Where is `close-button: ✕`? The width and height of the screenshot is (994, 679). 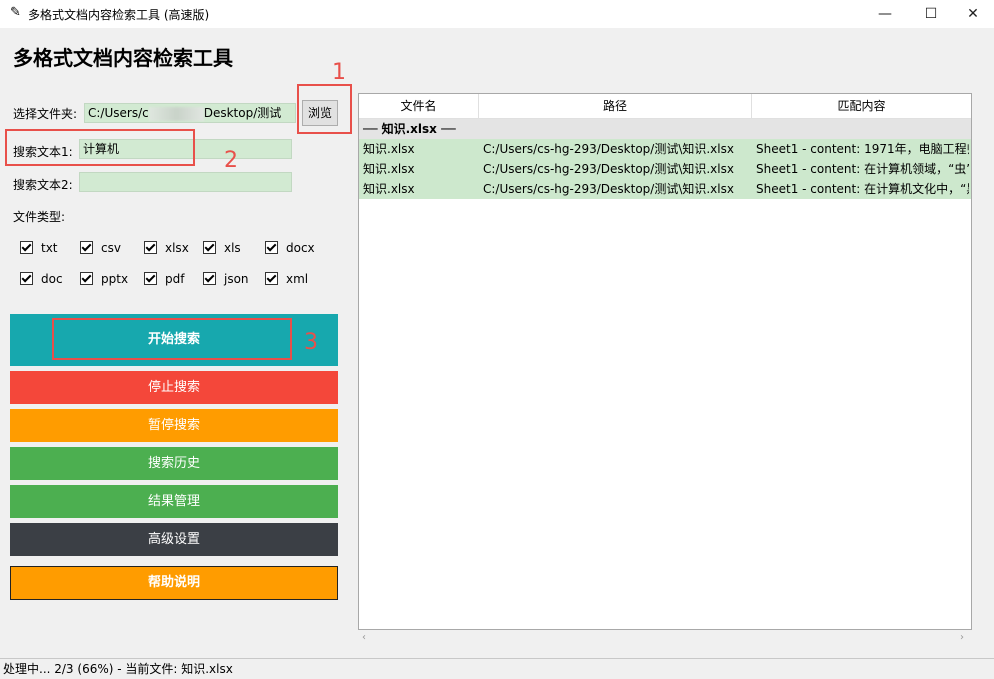
close-button: ✕ is located at coordinates (972, 14).